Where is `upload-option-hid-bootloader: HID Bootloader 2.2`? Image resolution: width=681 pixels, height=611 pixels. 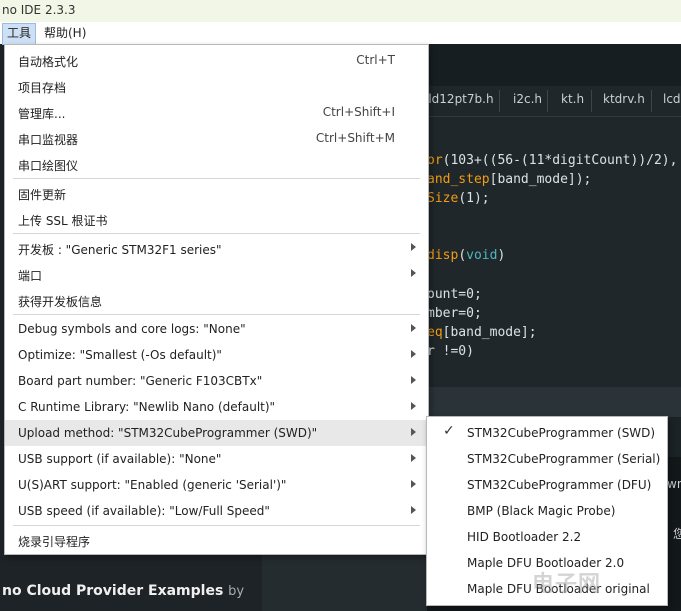 upload-option-hid-bootloader: HID Bootloader 2.2 is located at coordinates (547, 537).